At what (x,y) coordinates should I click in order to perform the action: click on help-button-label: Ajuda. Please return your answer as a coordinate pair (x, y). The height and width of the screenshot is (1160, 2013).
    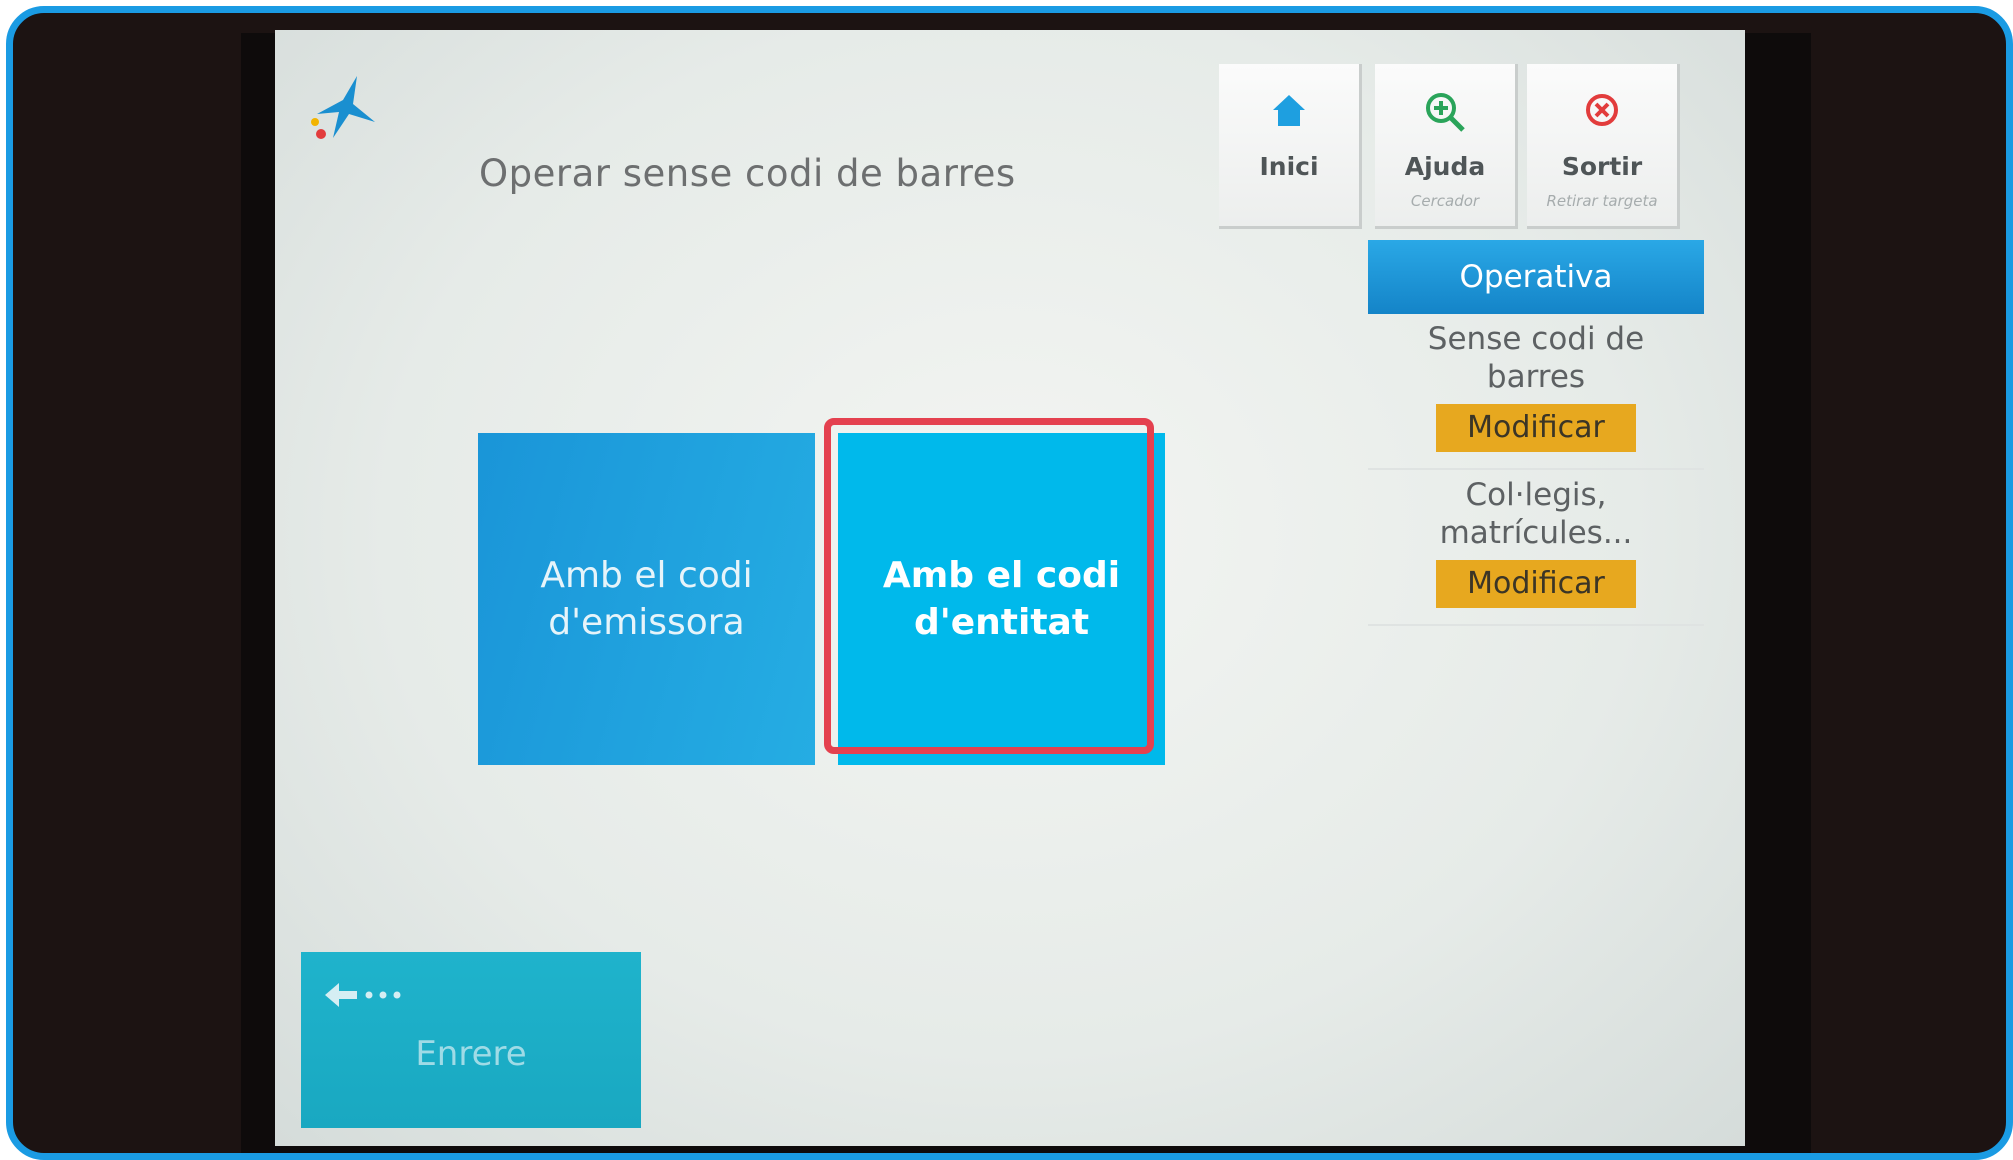
    Looking at the image, I should click on (1445, 166).